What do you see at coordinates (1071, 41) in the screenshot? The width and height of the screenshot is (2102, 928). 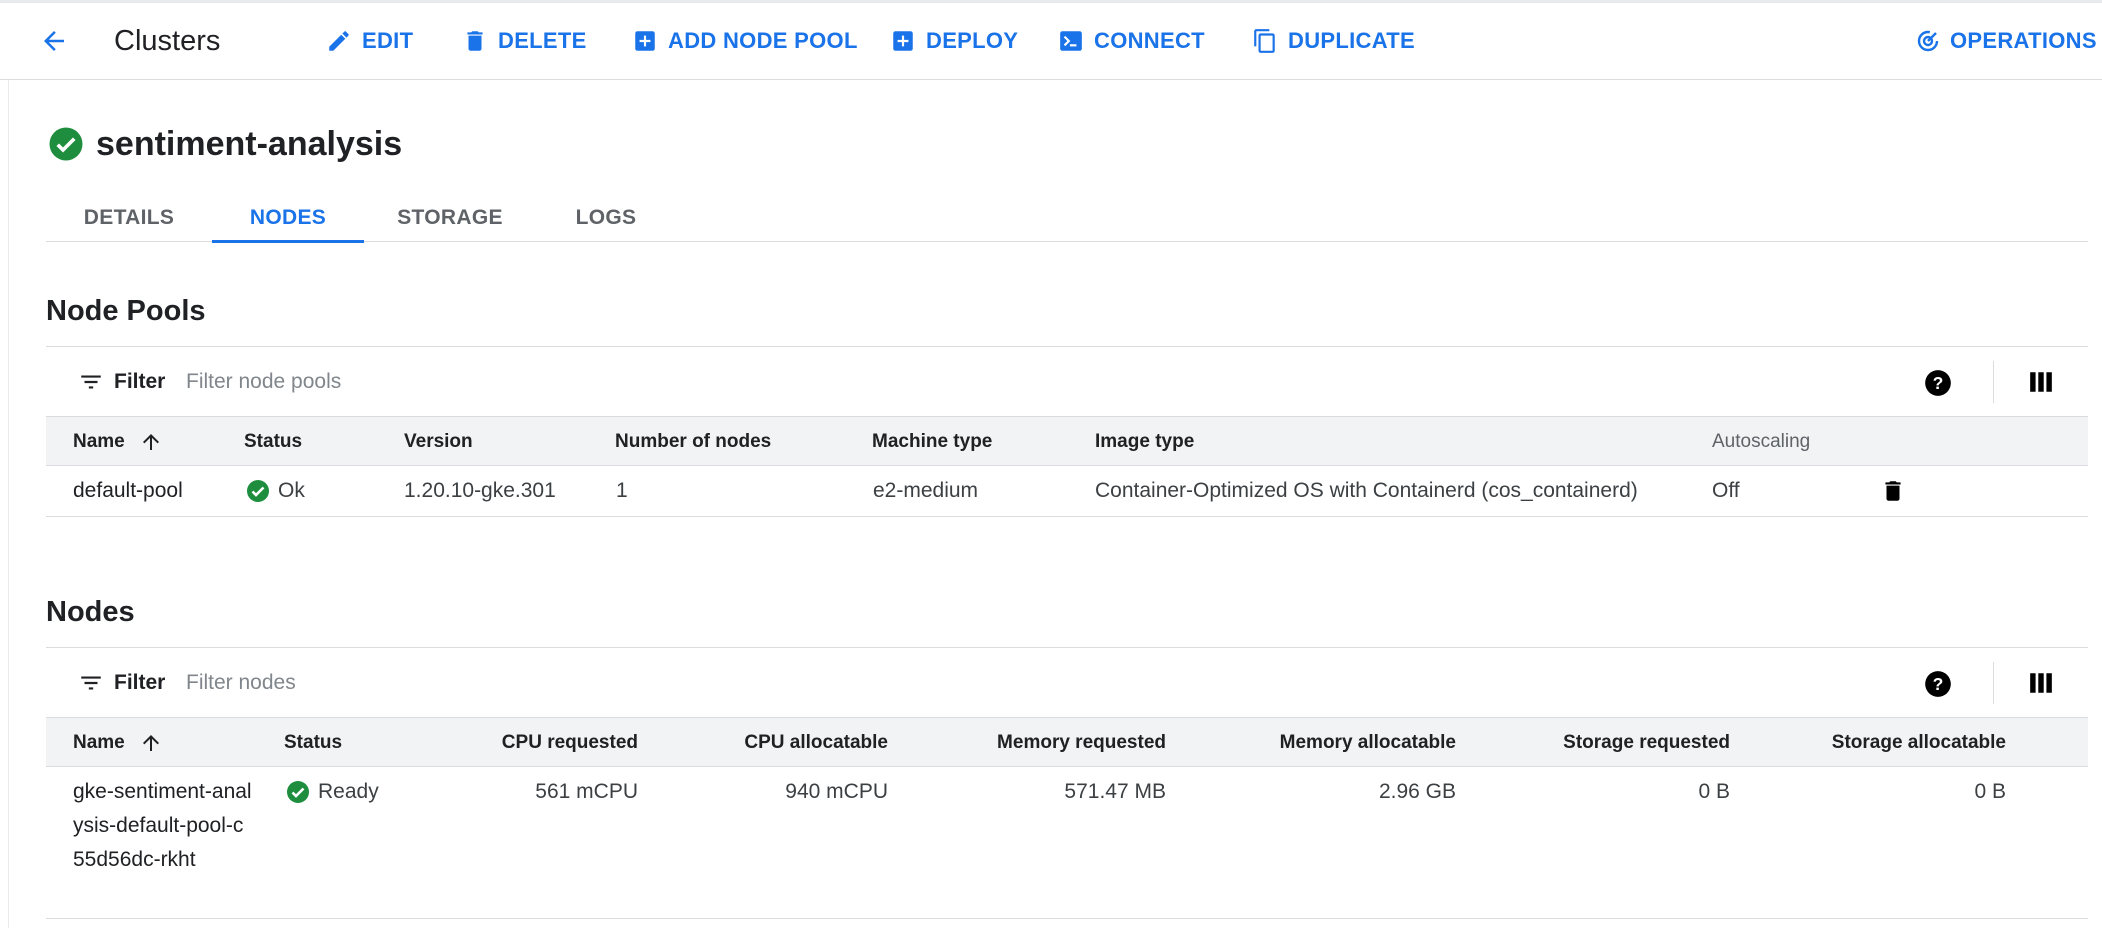 I see `terminal-icon` at bounding box center [1071, 41].